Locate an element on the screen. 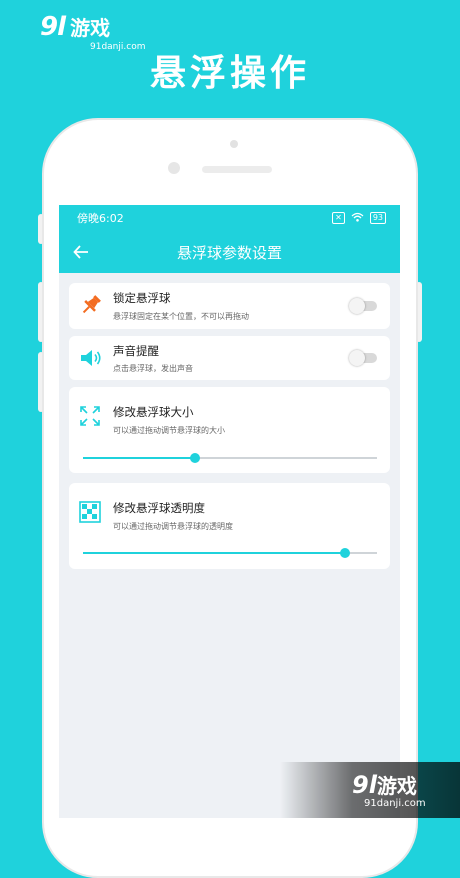 The width and height of the screenshot is (460, 878). watermark-bottom-name: 游戏 is located at coordinates (396, 786).